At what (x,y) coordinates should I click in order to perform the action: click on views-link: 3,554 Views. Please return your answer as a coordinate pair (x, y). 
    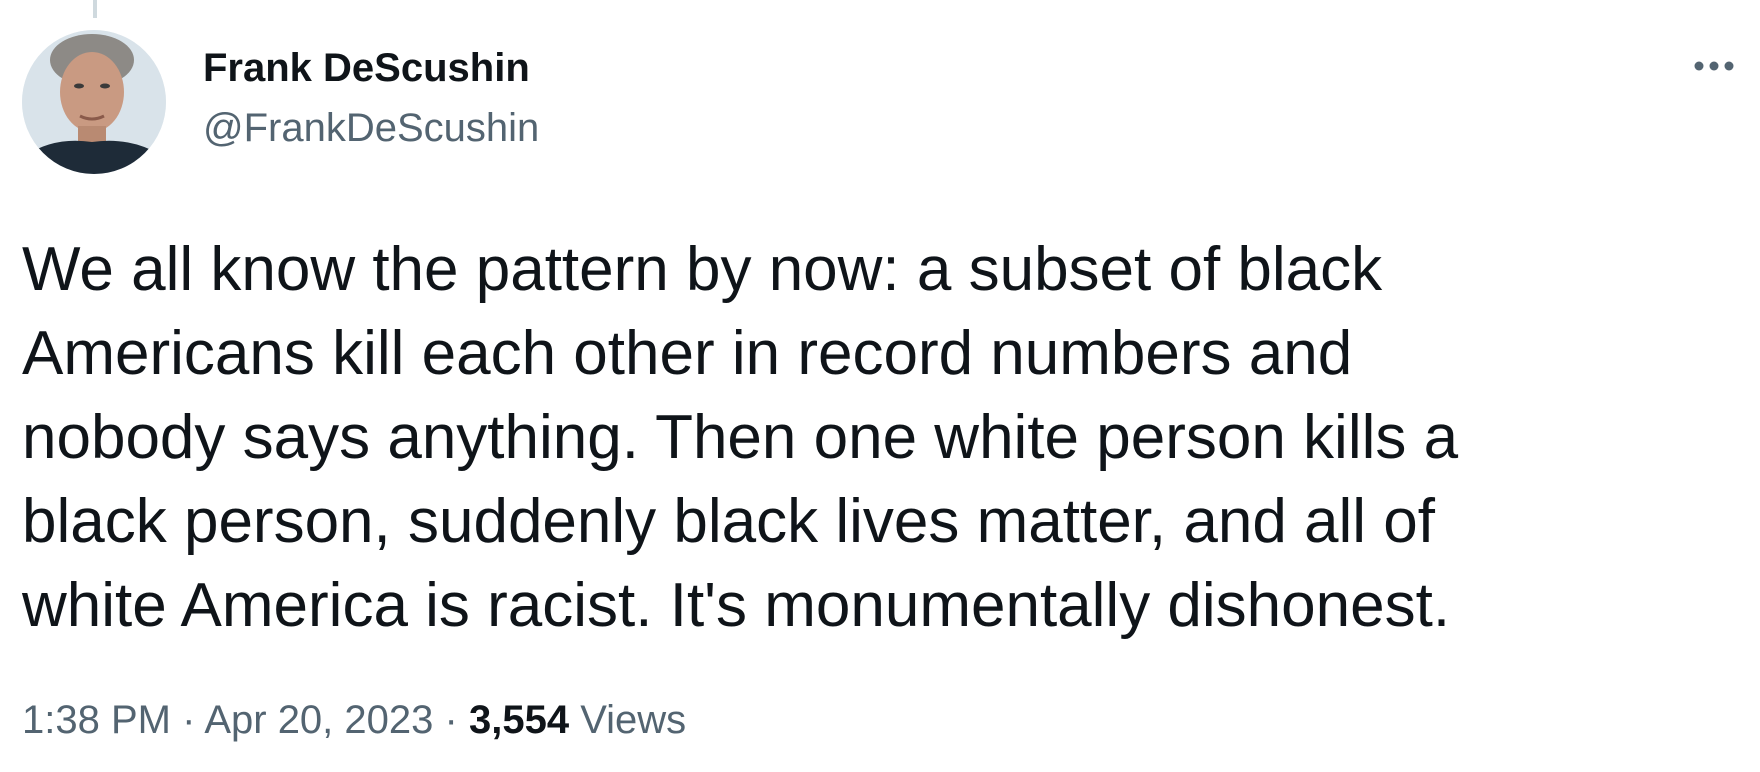
    Looking at the image, I should click on (577, 720).